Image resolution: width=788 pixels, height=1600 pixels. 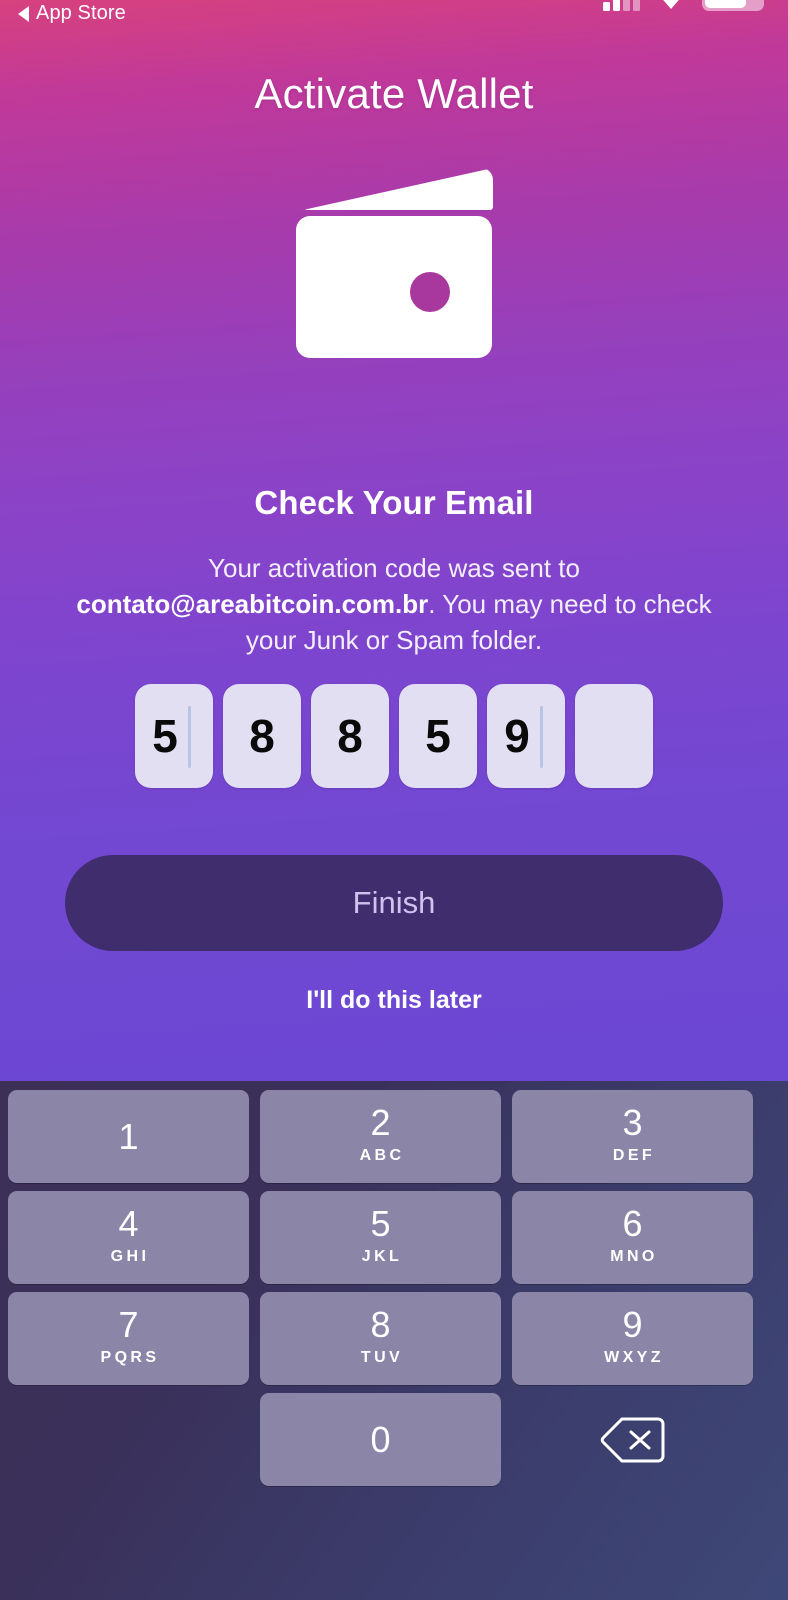 I want to click on keyboard-row-1: 1 2 ABC 3 DEF, so click(x=394, y=1136).